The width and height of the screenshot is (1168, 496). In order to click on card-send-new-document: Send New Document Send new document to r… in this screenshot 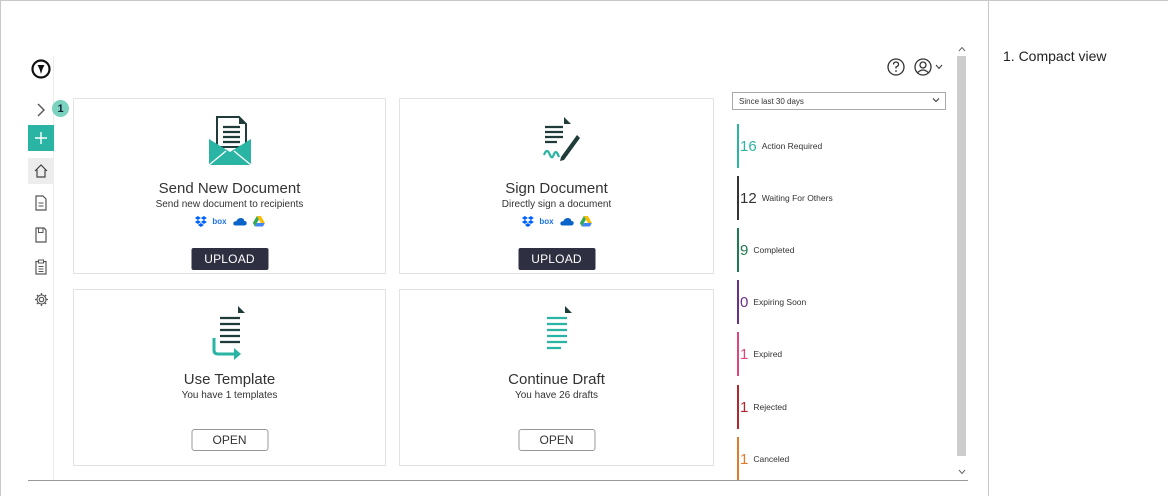, I will do `click(229, 186)`.